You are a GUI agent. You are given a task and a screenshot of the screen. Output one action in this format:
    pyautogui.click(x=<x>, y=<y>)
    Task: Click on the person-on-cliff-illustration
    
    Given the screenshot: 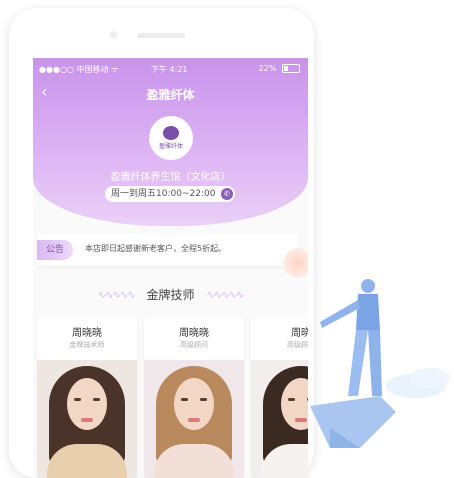 What is the action you would take?
    pyautogui.click(x=380, y=363)
    